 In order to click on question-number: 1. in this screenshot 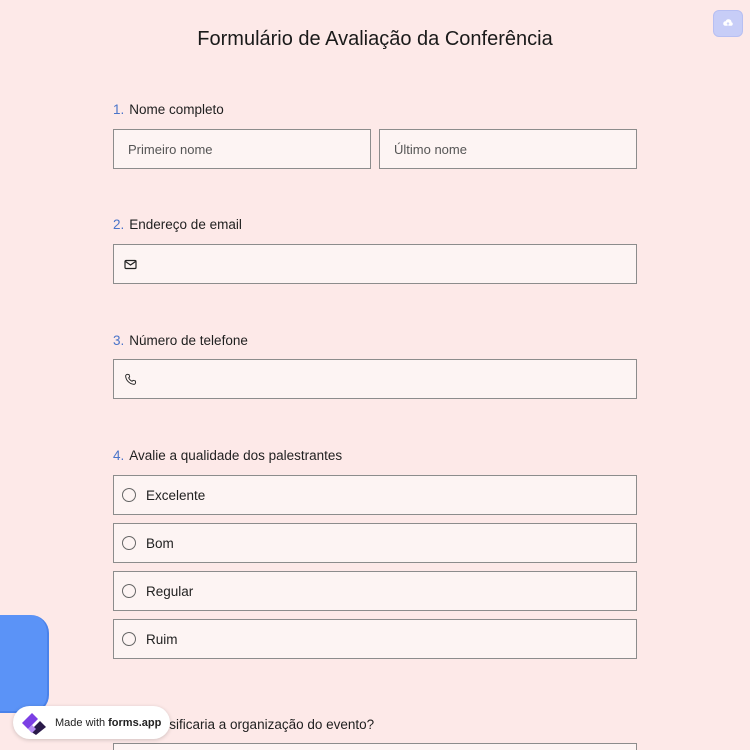, I will do `click(119, 109)`.